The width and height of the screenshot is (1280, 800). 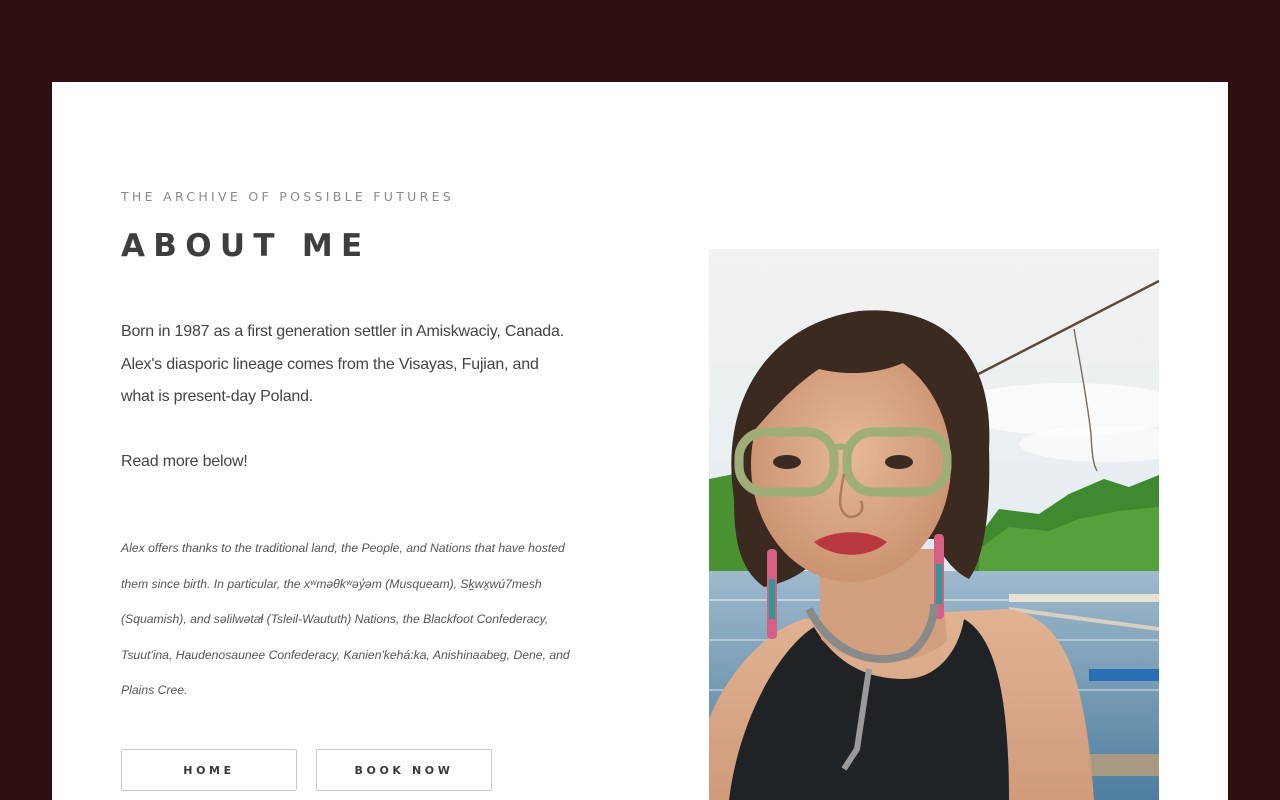 I want to click on page-title: ABOUT ME, so click(x=246, y=246).